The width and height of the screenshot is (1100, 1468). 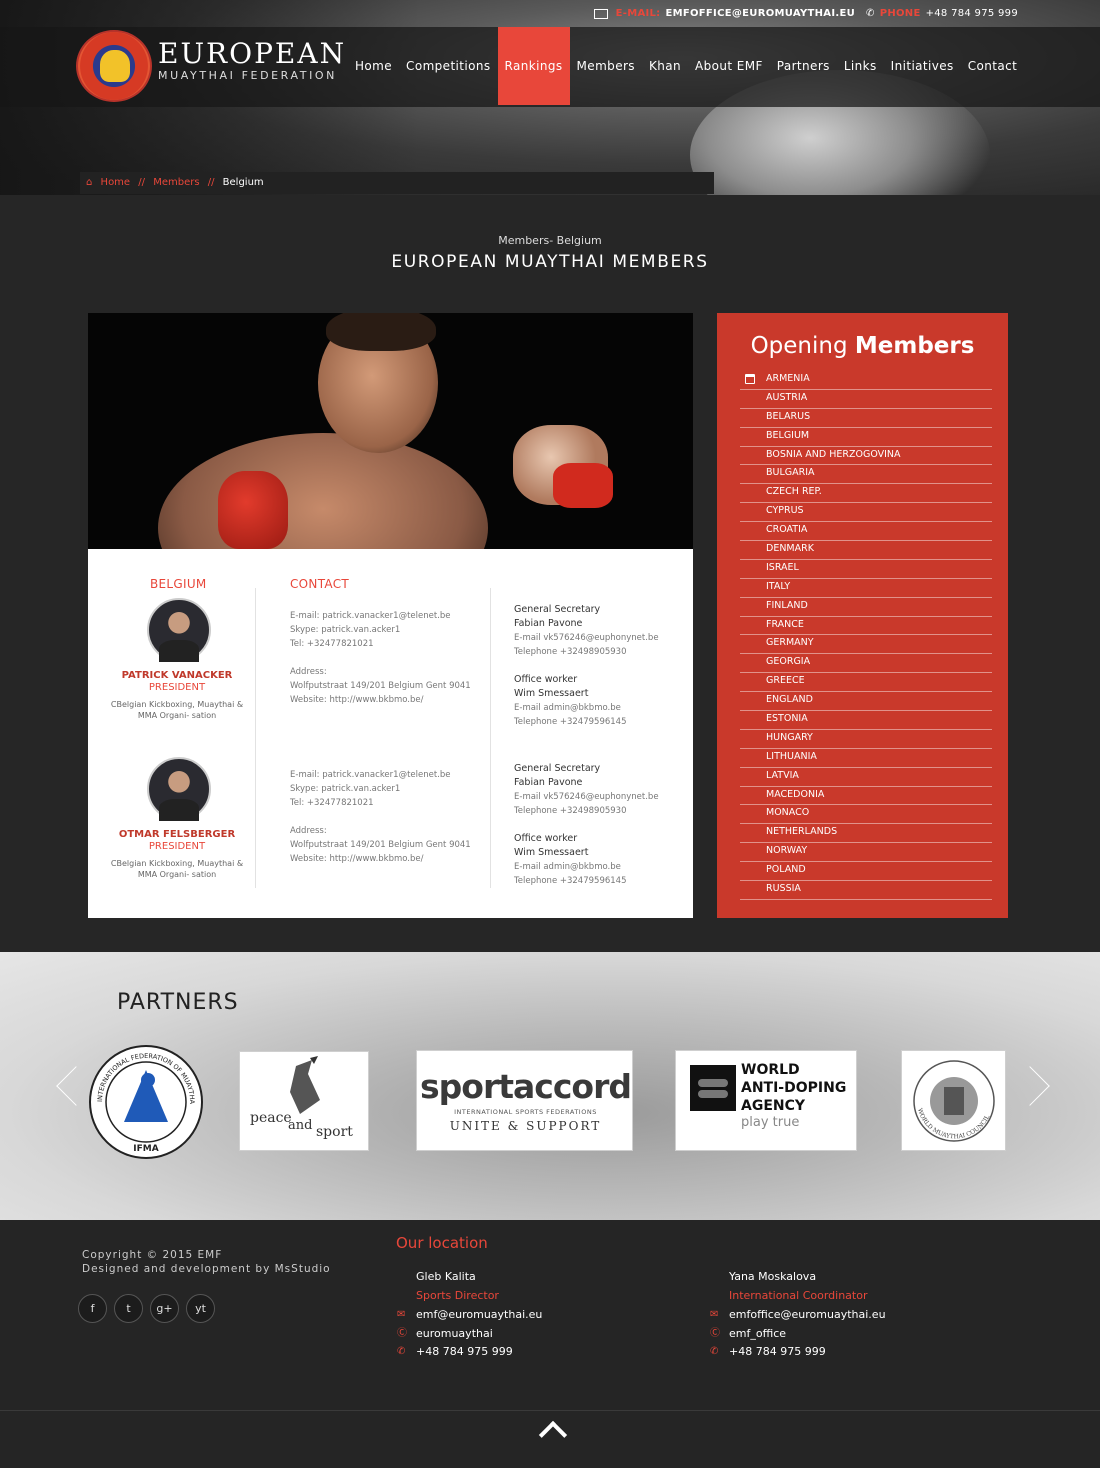 What do you see at coordinates (866, 739) in the screenshot?
I see `sidebar-item-country: HUNGARY` at bounding box center [866, 739].